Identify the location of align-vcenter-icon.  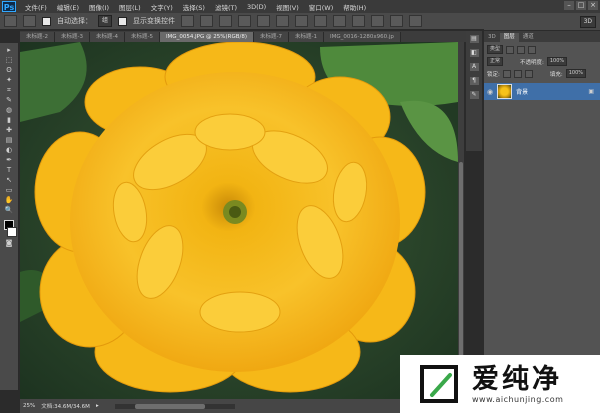
(207, 21).